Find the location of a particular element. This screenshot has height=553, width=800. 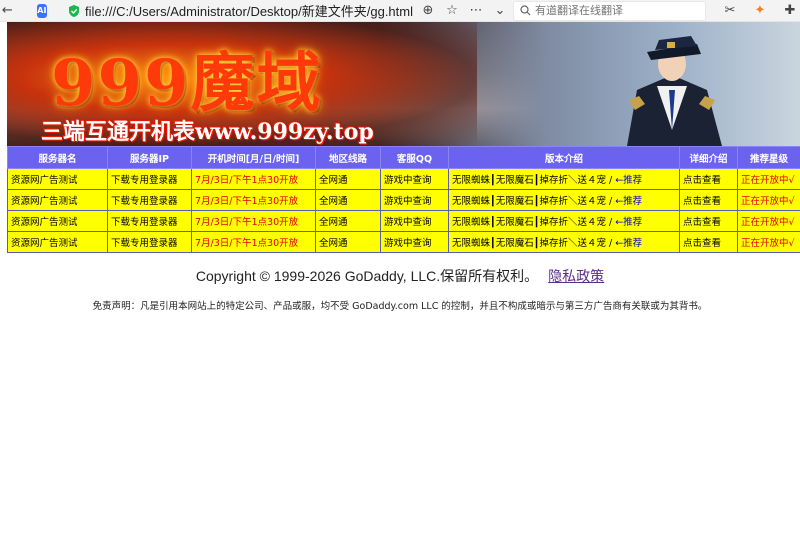

privacy-policy-link: 隐私政策 is located at coordinates (576, 276).